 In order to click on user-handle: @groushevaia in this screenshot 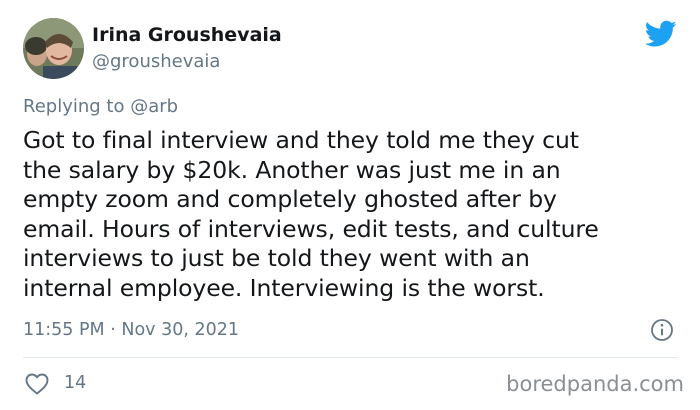, I will do `click(156, 61)`.